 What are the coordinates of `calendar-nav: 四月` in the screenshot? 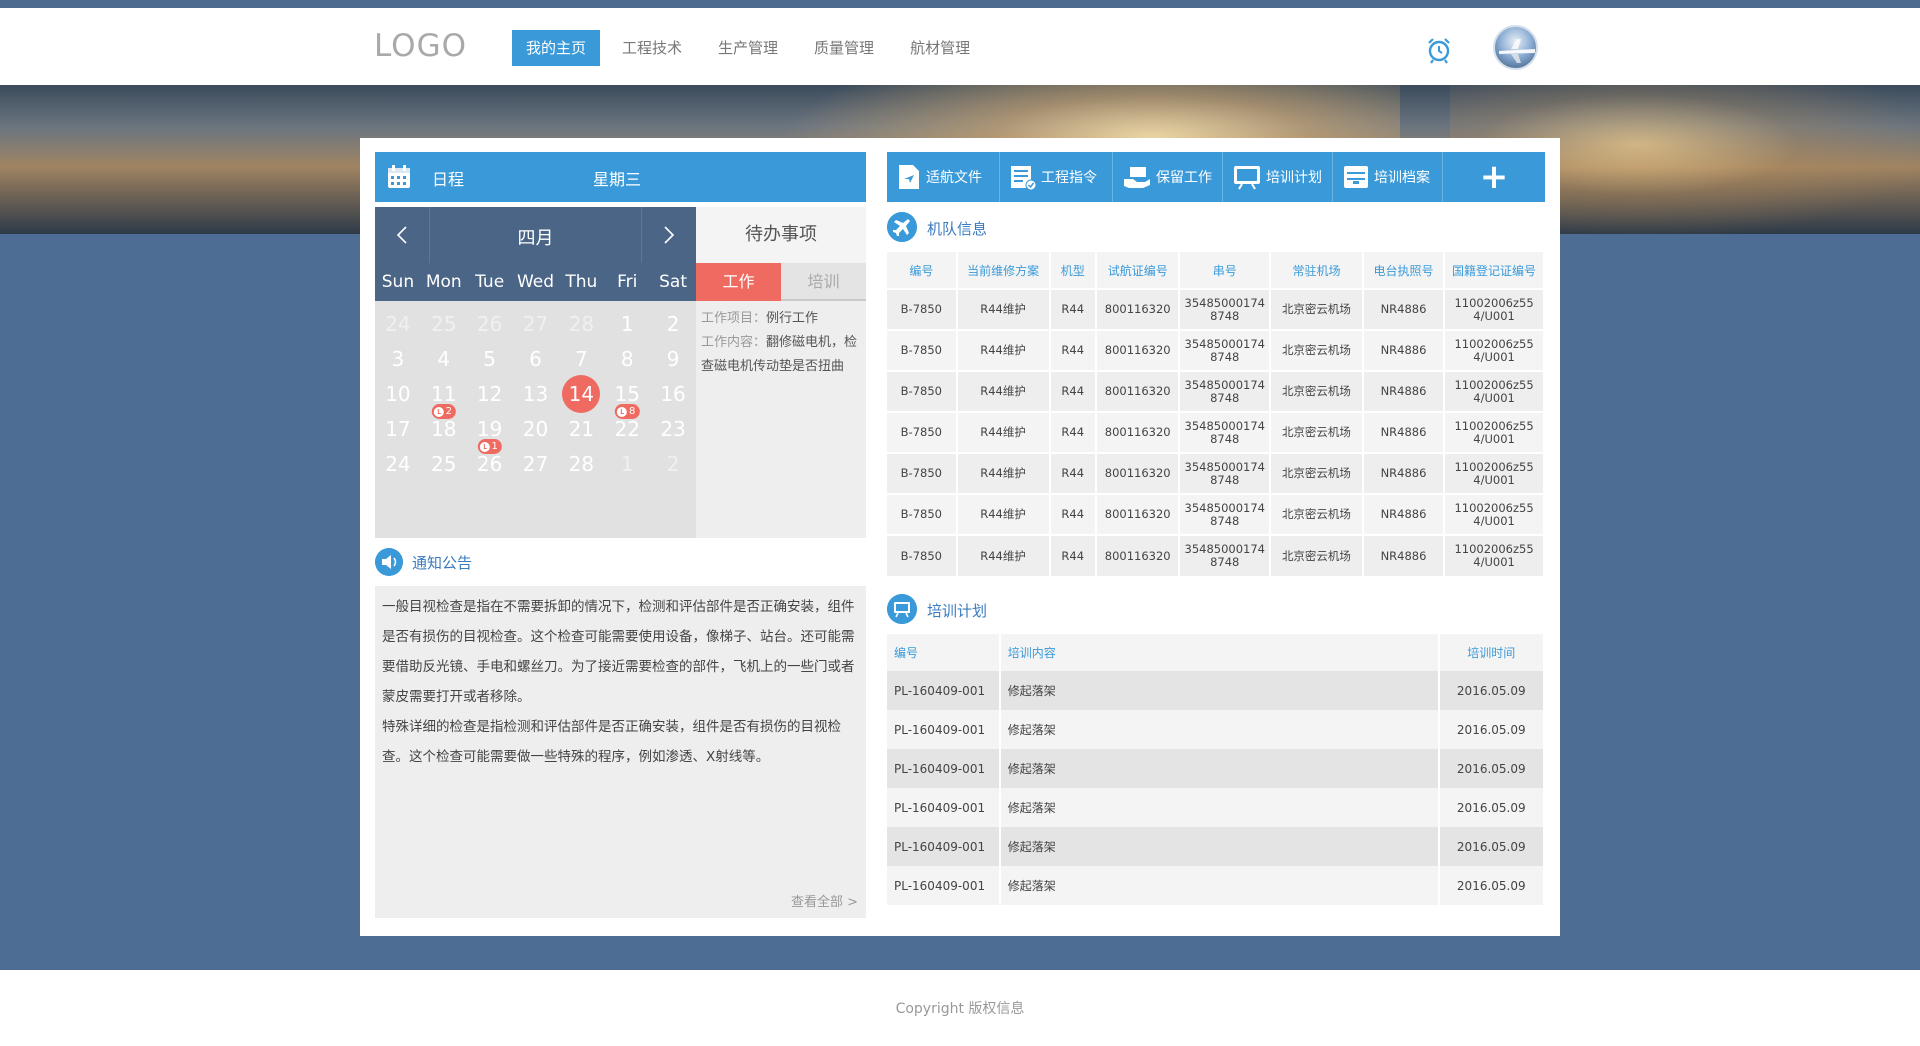 It's located at (535, 235).